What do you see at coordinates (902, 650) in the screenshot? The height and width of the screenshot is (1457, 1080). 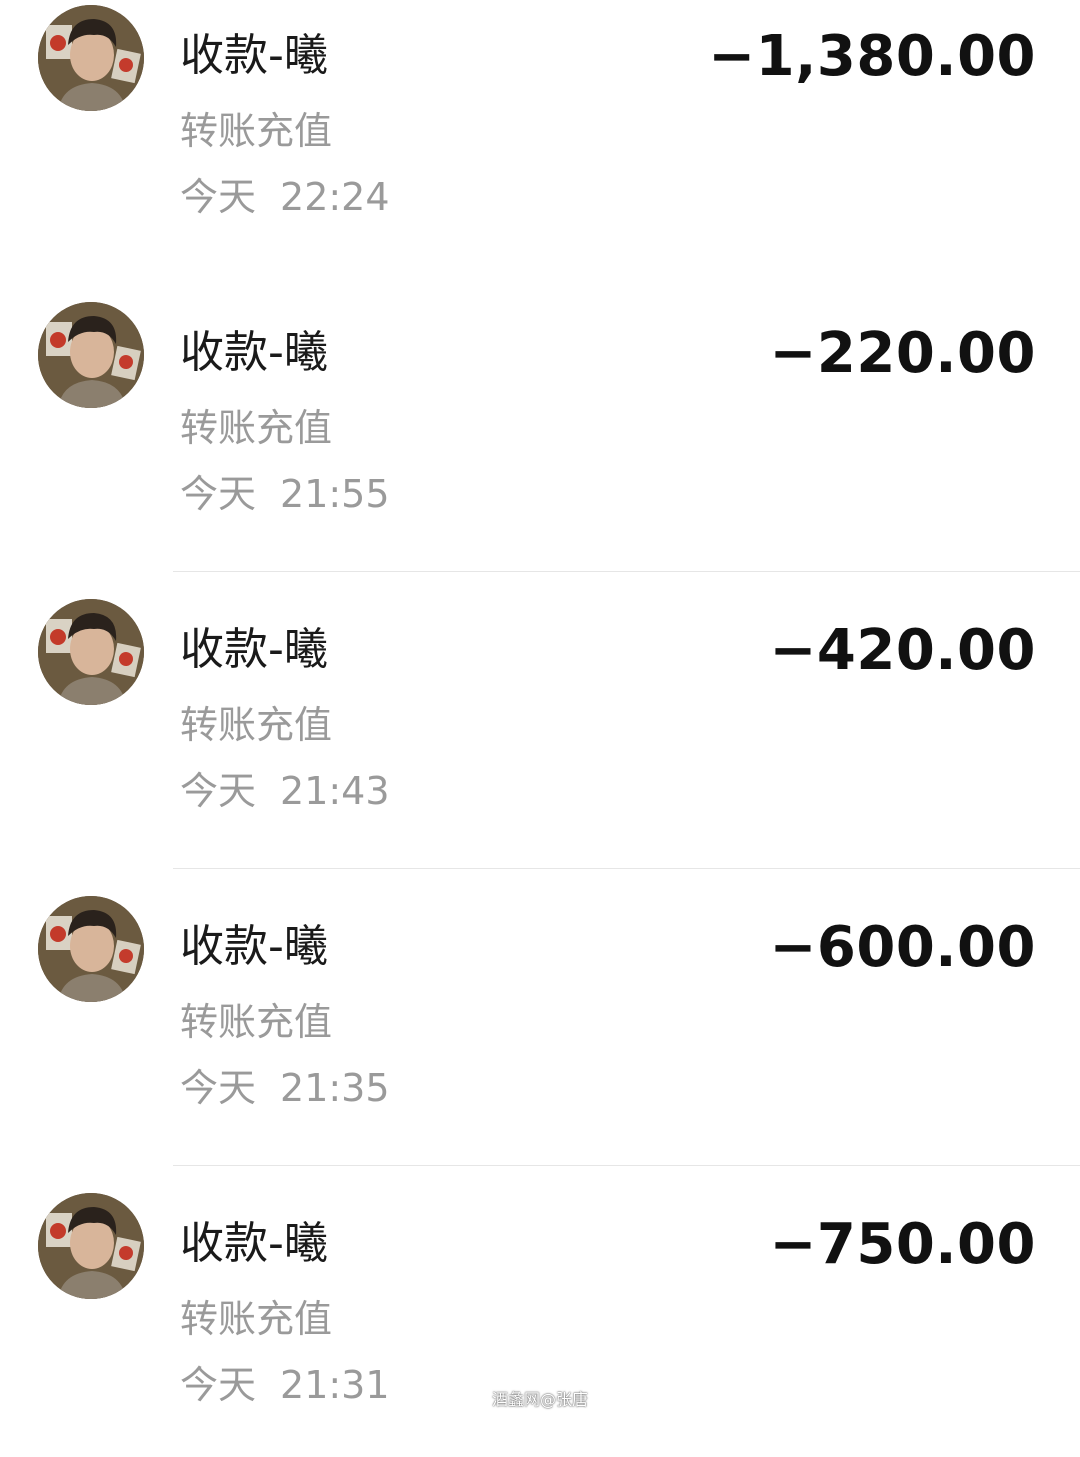 I see `transaction-amount: −420.00` at bounding box center [902, 650].